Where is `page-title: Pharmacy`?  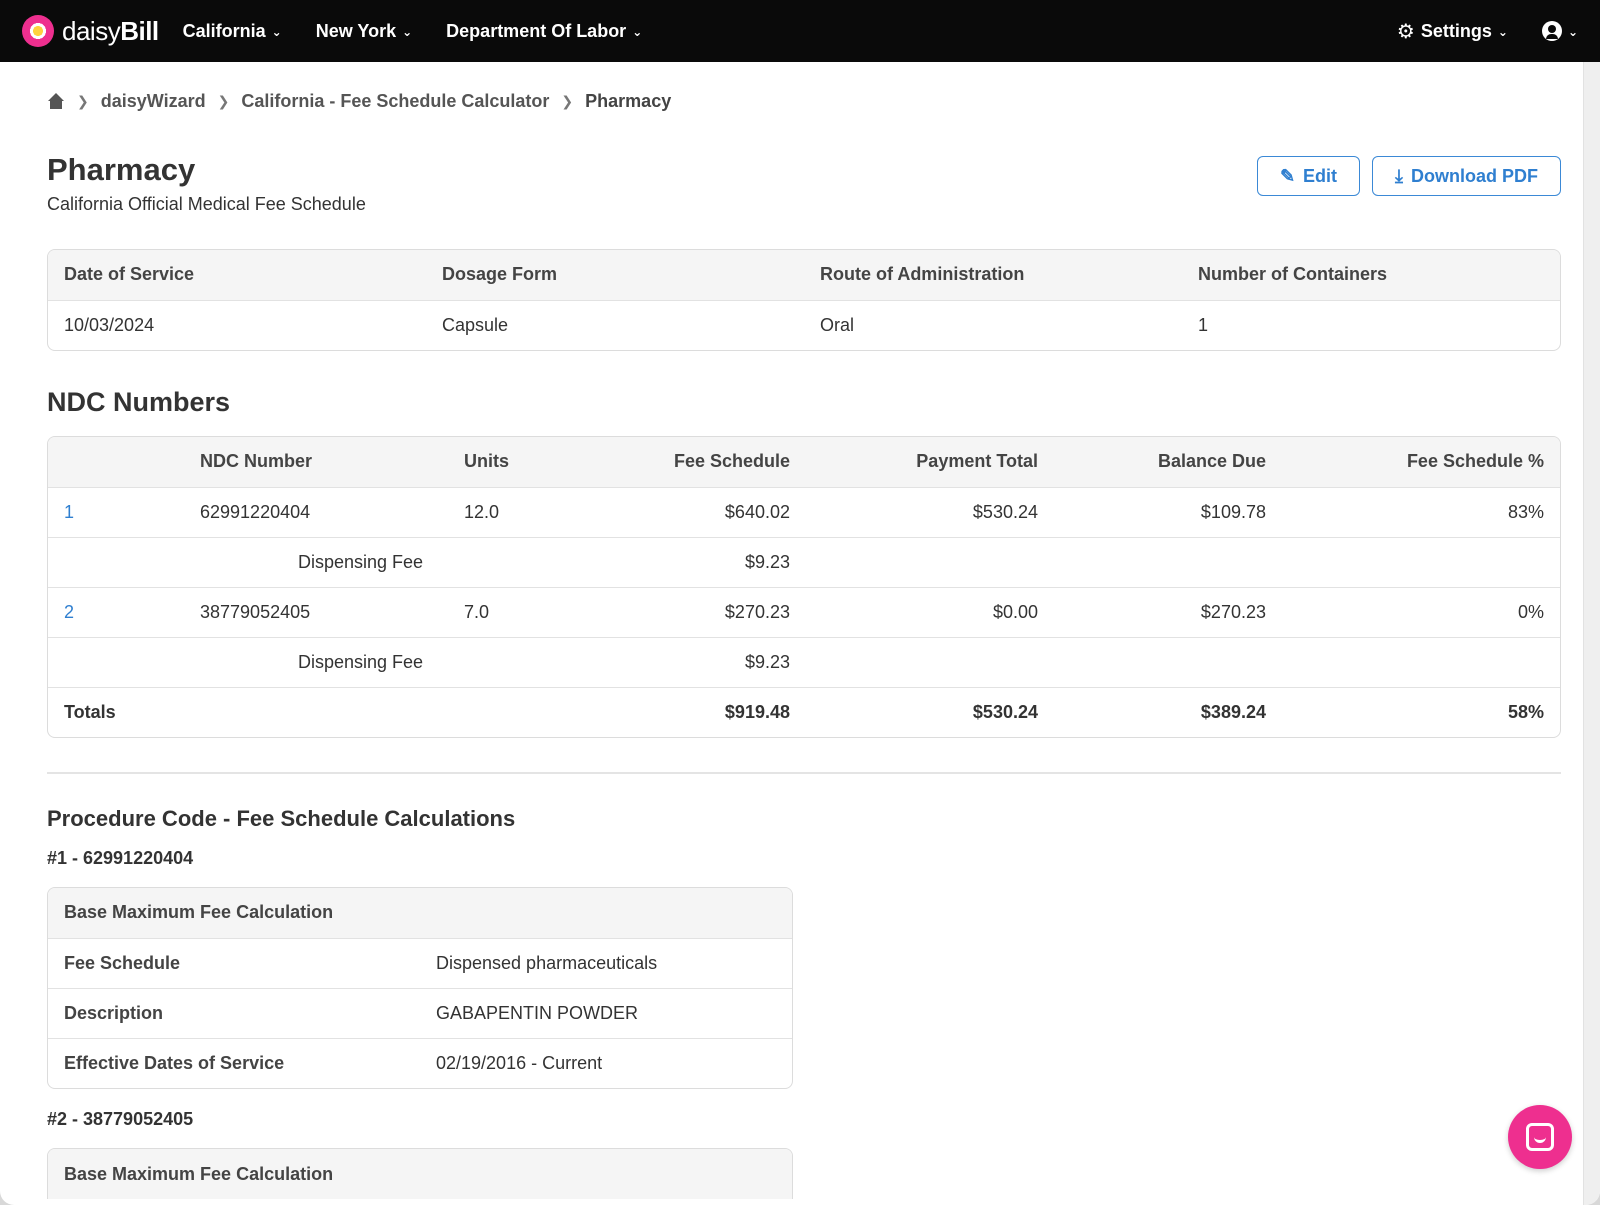 page-title: Pharmacy is located at coordinates (121, 169).